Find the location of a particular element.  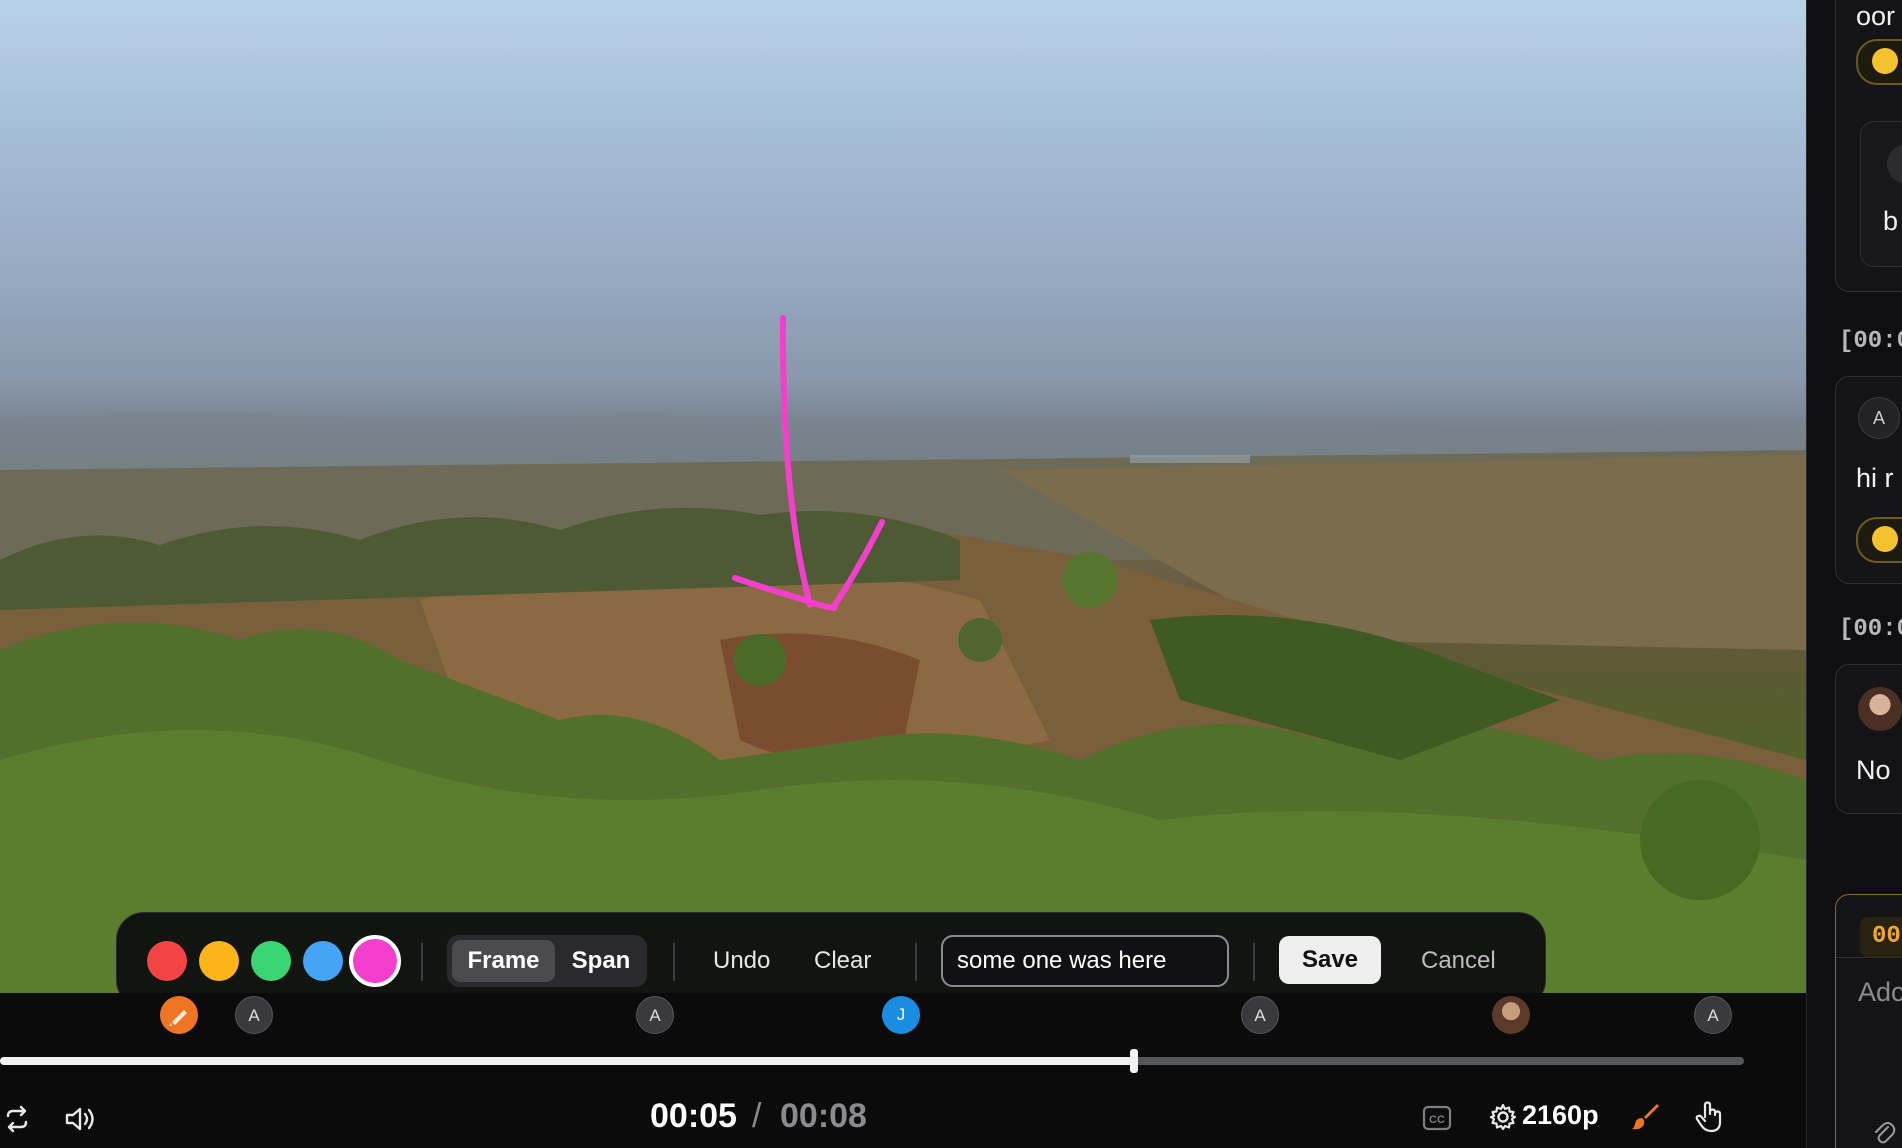

marker-drawing is located at coordinates (179, 1015).